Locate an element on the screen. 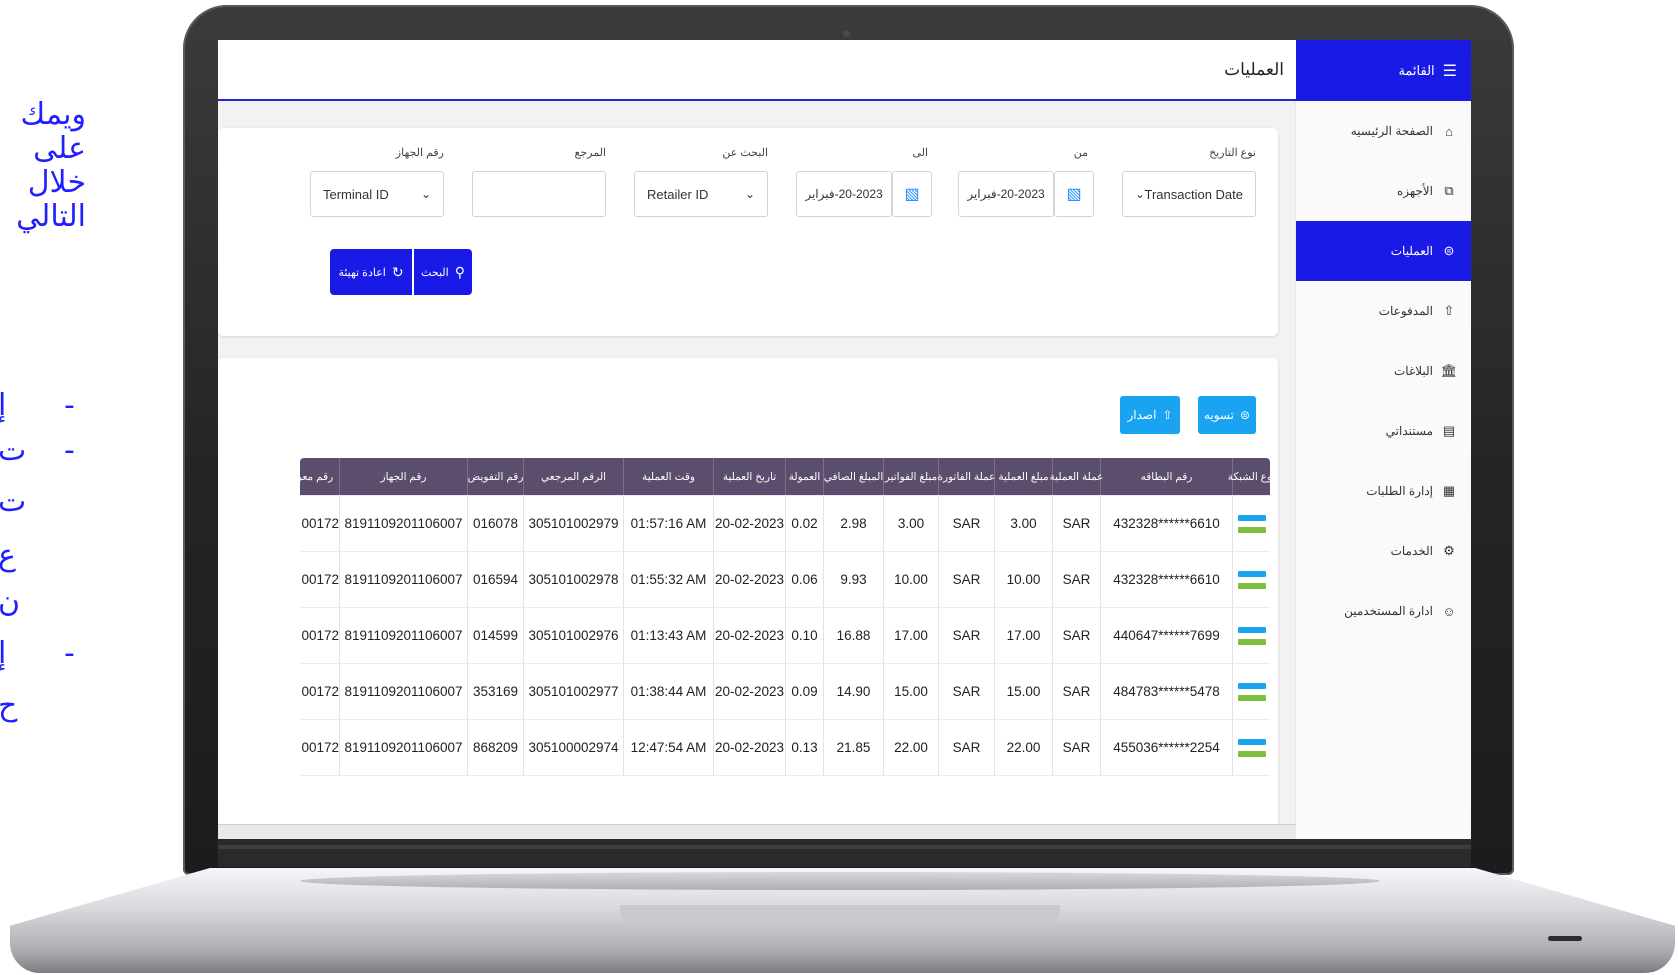 This screenshot has width=1678, height=975. settle-button: ⊜ تسويه is located at coordinates (1227, 415).